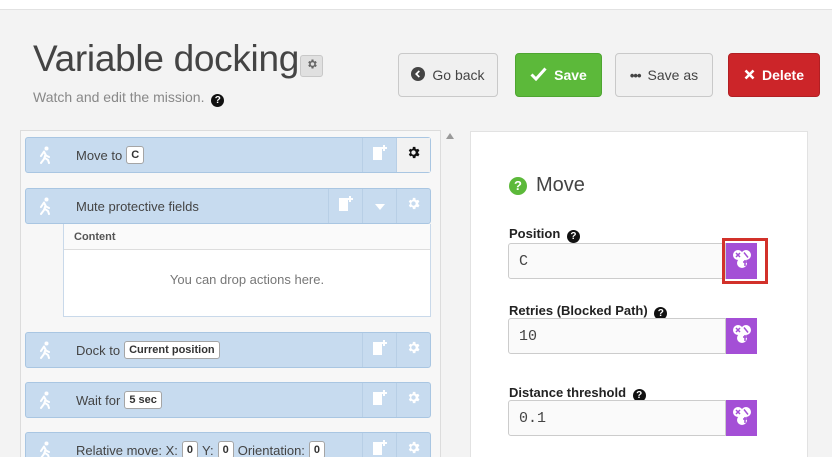 The image size is (832, 457). I want to click on position-param: C, so click(135, 155).